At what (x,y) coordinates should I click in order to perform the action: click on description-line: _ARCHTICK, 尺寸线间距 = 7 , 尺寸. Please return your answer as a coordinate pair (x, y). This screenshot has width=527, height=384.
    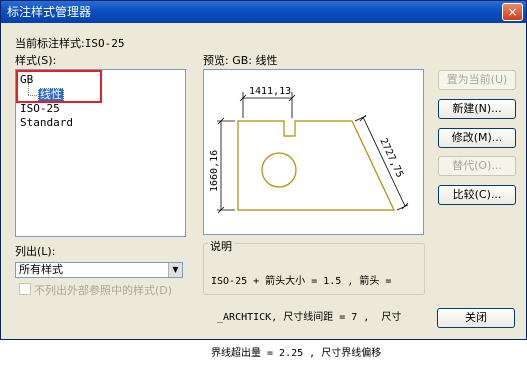
    Looking at the image, I should click on (306, 317).